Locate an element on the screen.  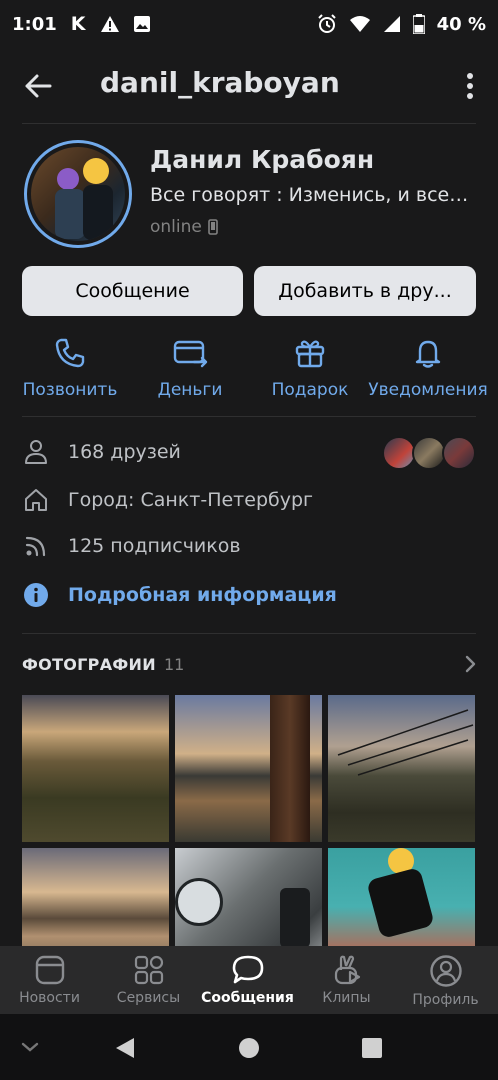
mobile-icon is located at coordinates (213, 227).